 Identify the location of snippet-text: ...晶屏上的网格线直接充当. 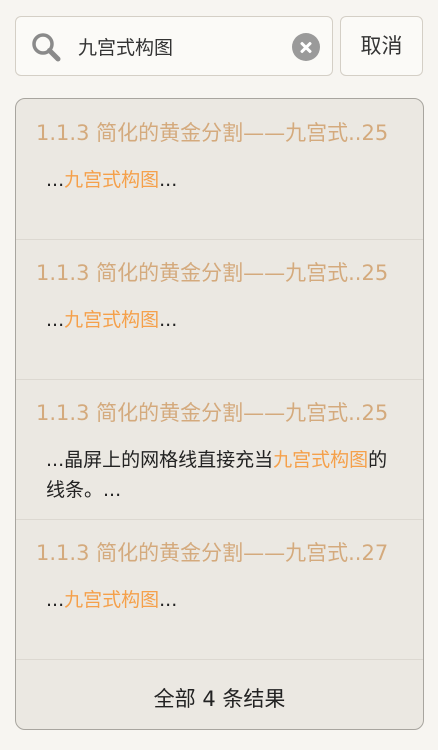
(160, 460).